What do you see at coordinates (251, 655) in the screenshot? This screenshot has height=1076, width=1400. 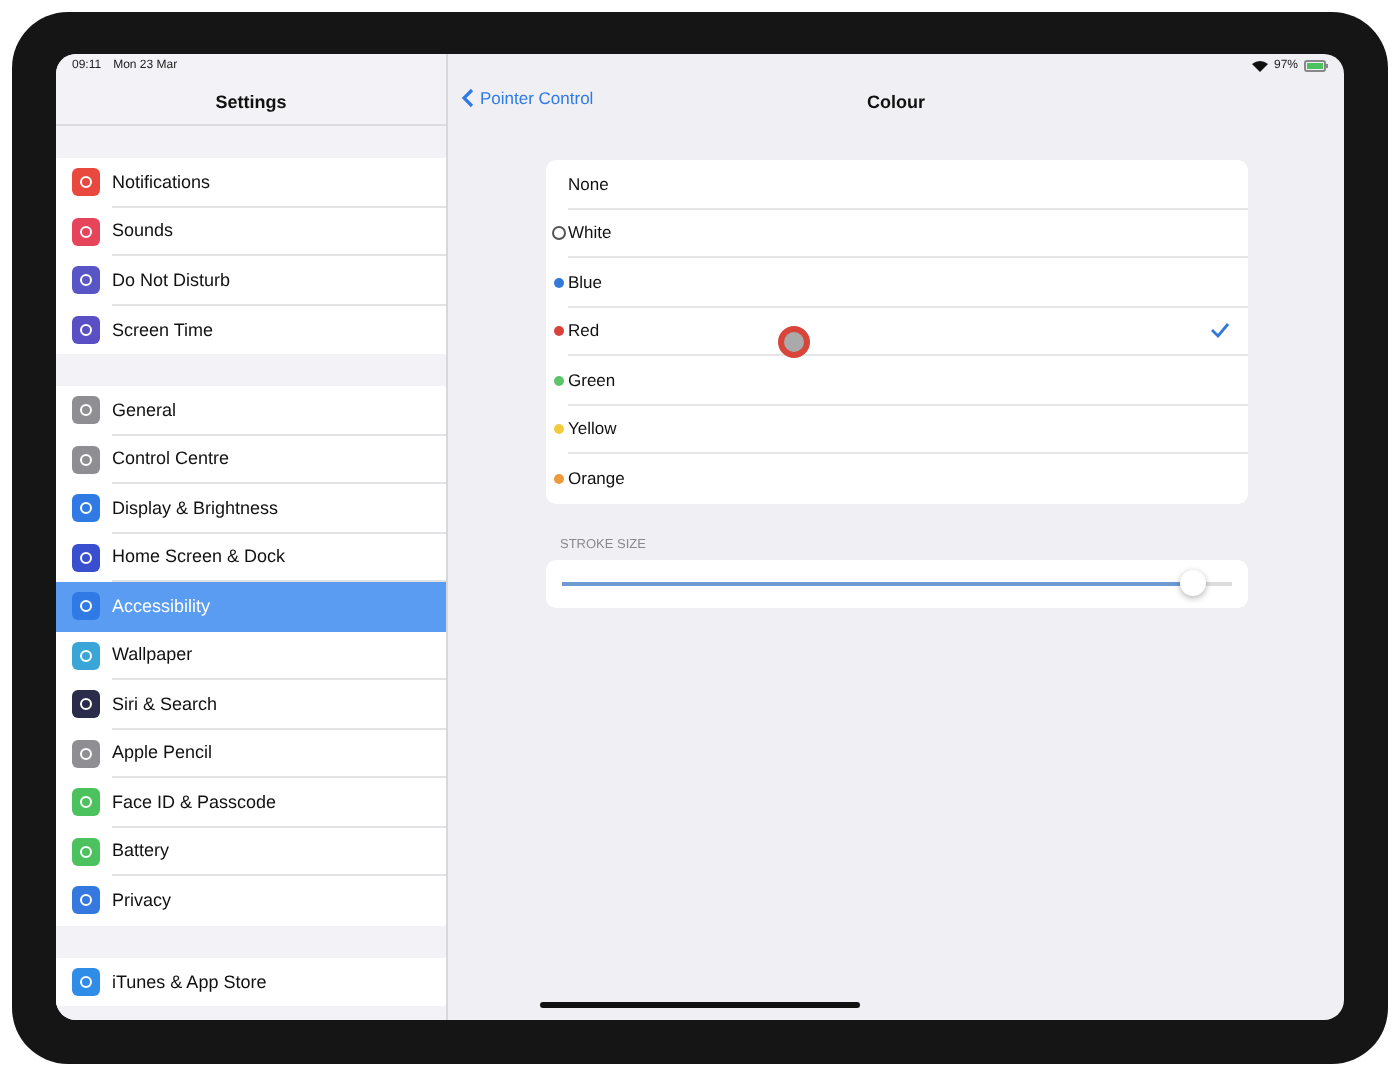 I see `sidebar-item: Wallpaper` at bounding box center [251, 655].